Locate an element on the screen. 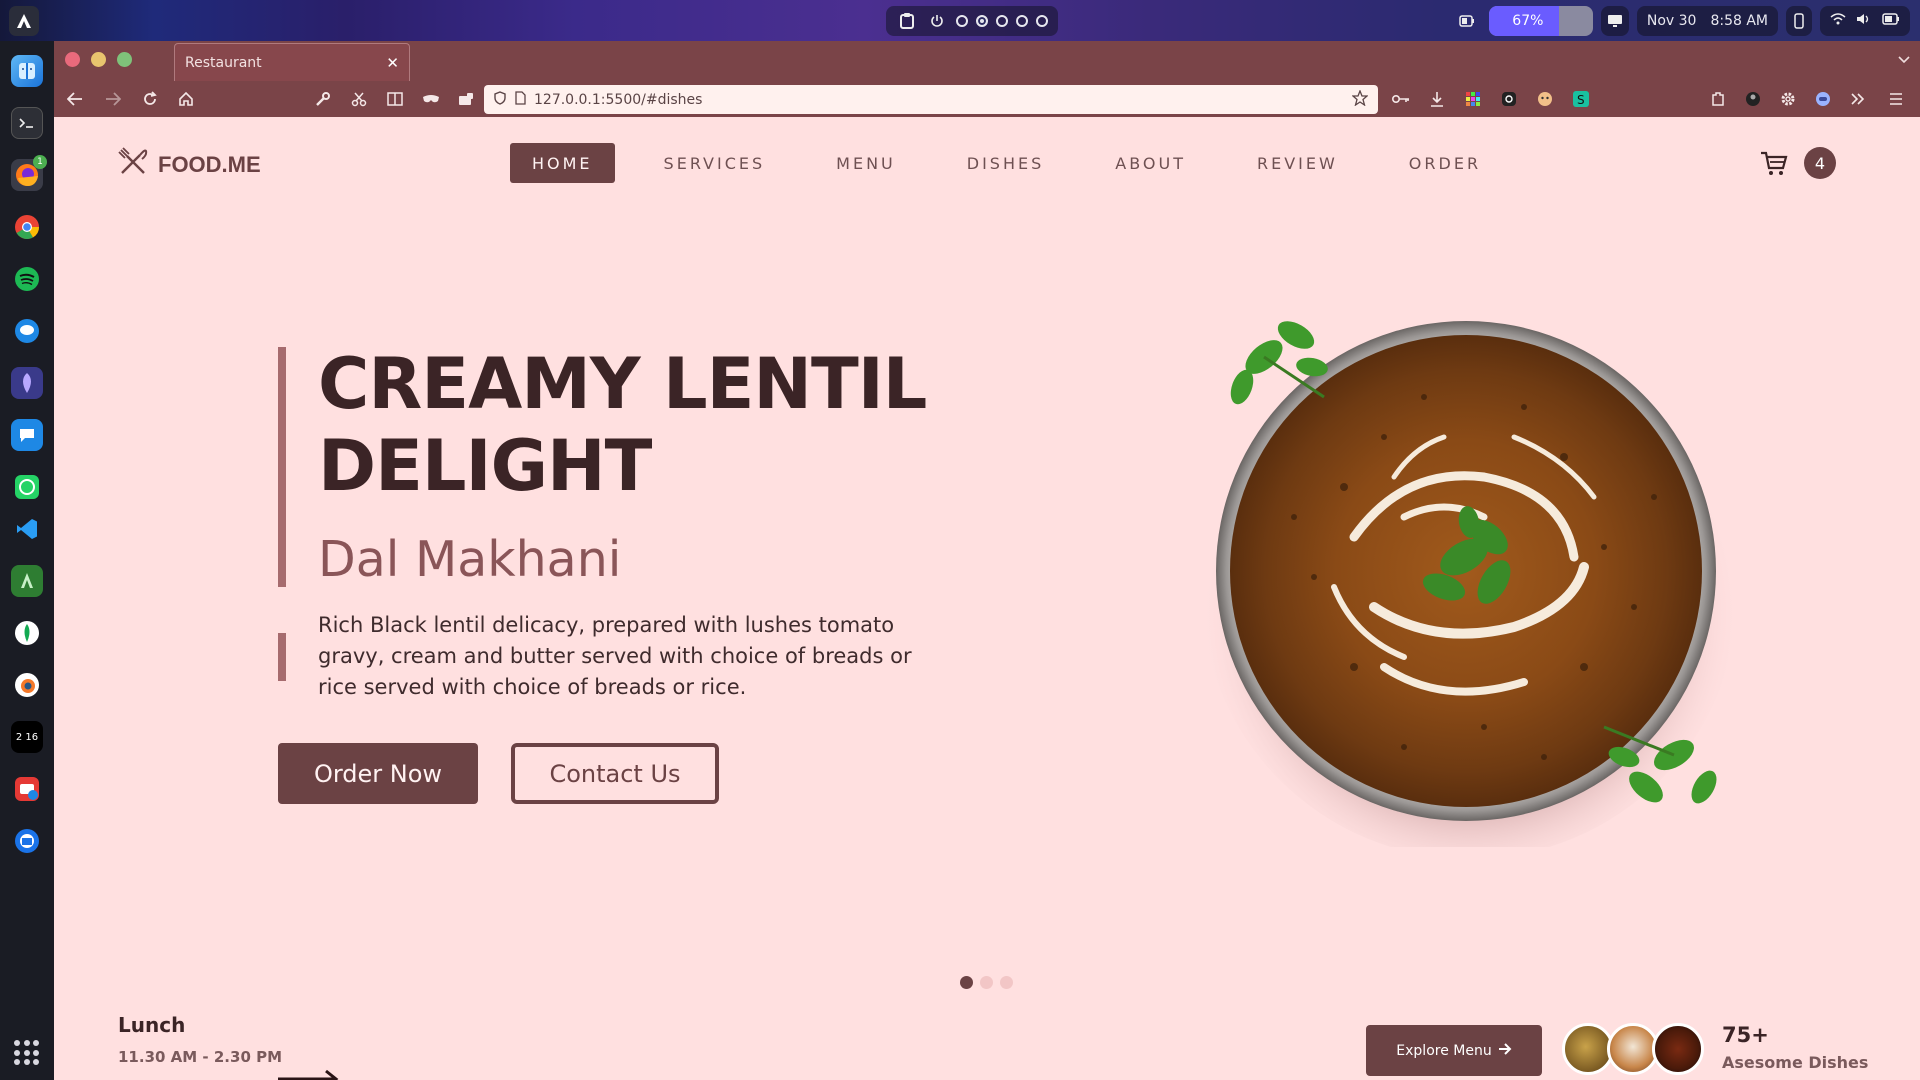 The image size is (1920, 1080). notes-icon is located at coordinates (27, 383).